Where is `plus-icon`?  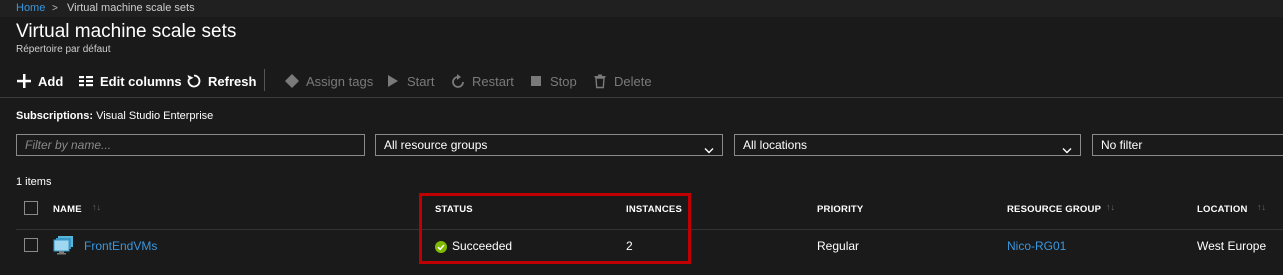 plus-icon is located at coordinates (24, 81).